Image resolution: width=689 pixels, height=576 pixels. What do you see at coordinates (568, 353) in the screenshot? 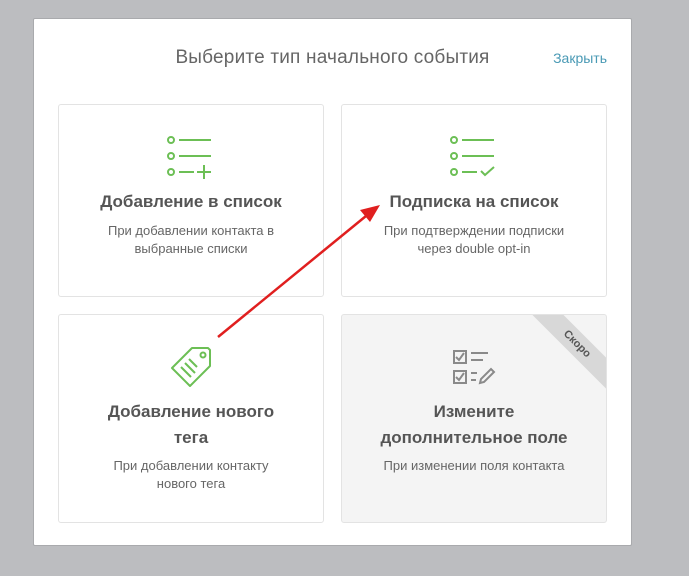
I see `coming-soon-badge: Скоро` at bounding box center [568, 353].